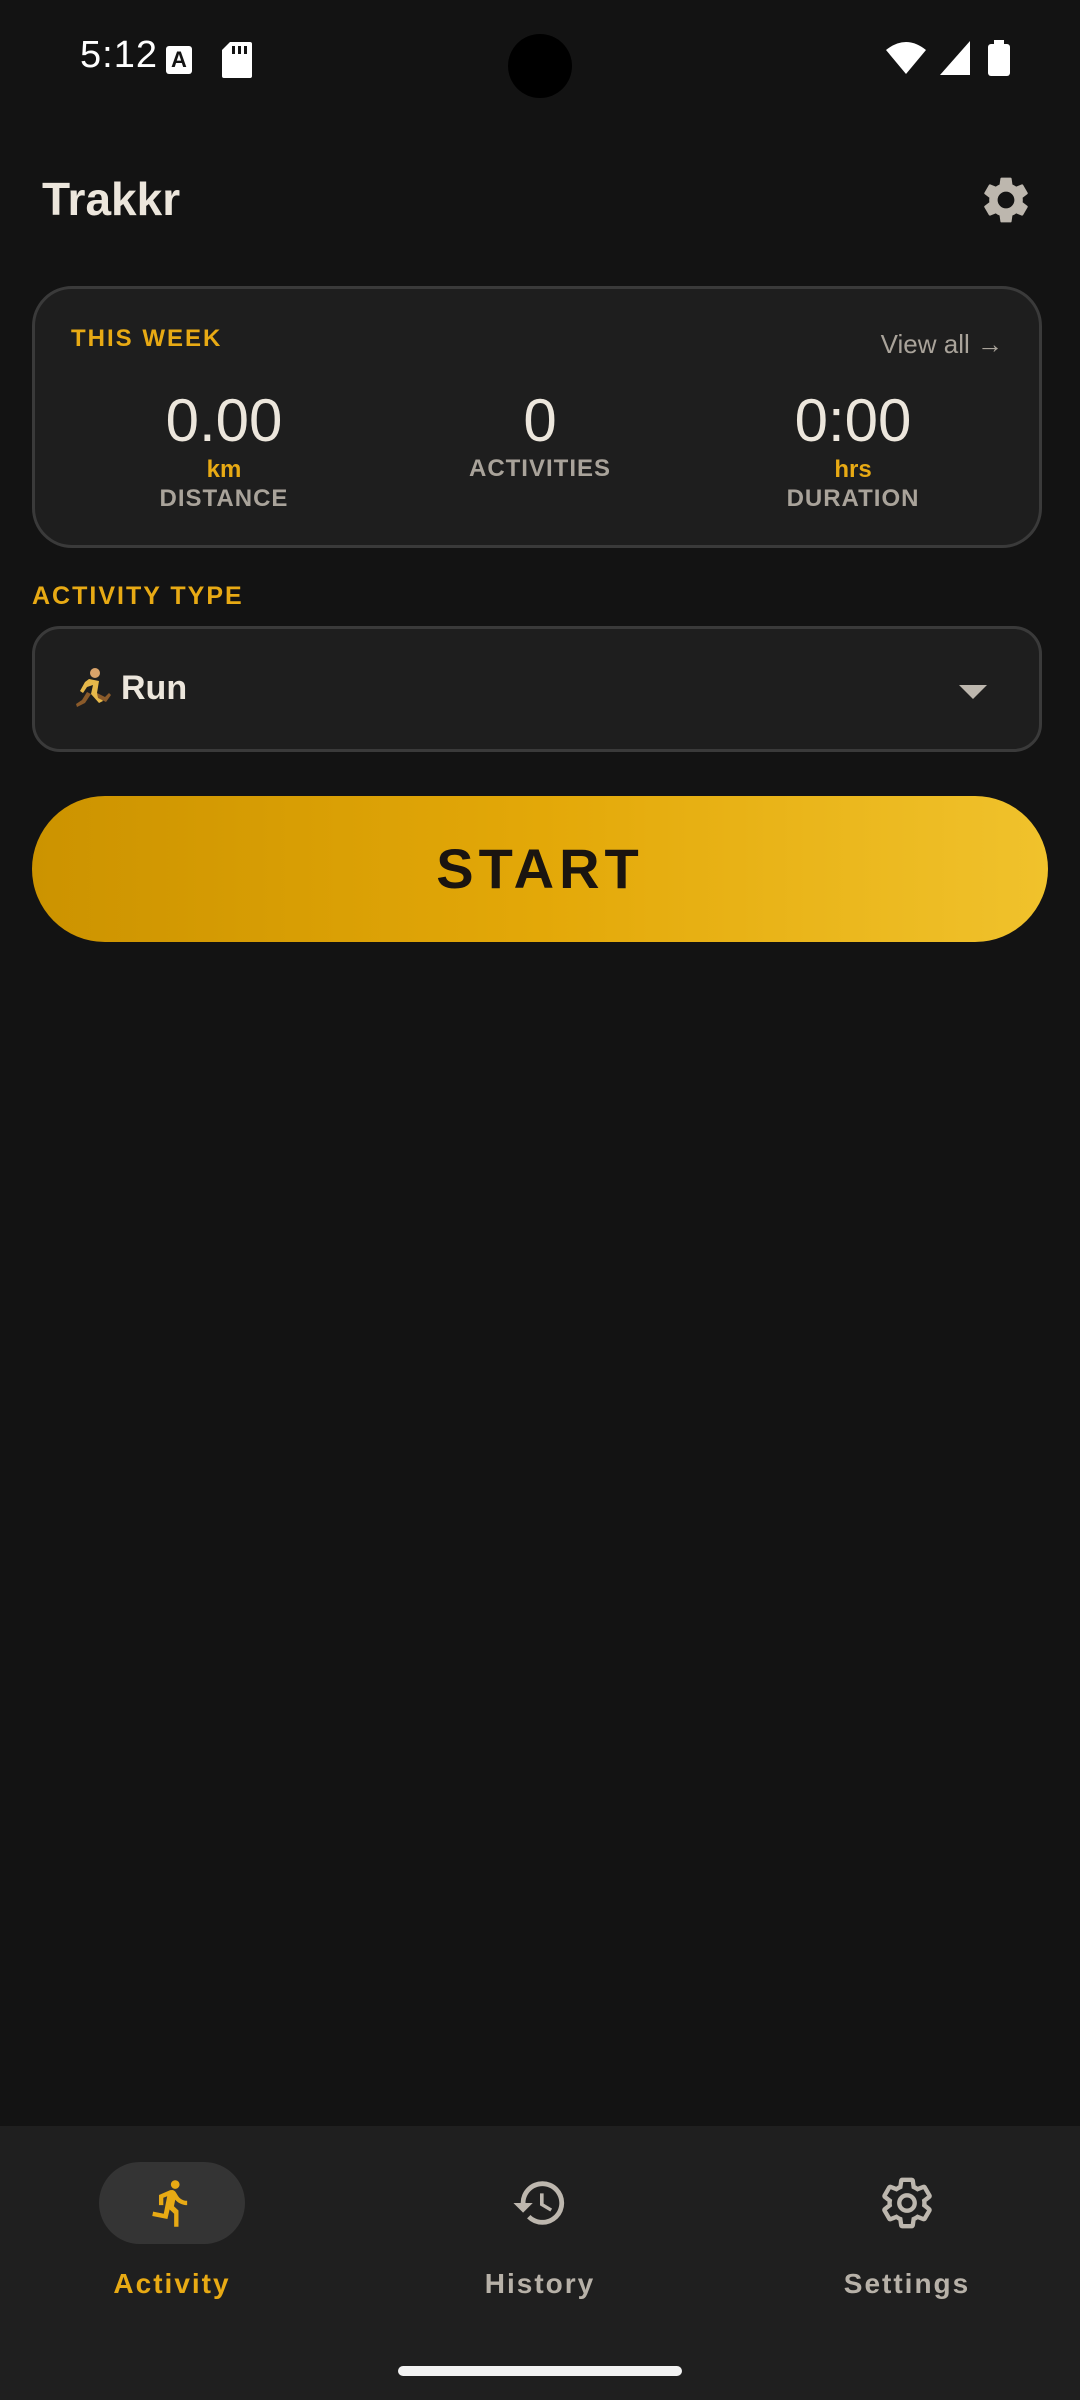 Image resolution: width=1080 pixels, height=2400 pixels. What do you see at coordinates (999, 58) in the screenshot?
I see `battery-icon` at bounding box center [999, 58].